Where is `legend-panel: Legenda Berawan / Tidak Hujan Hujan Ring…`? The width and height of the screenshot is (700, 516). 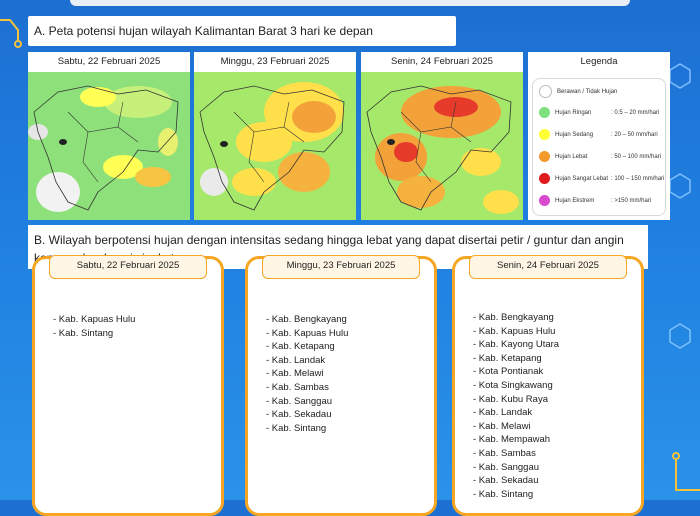
legend-panel: Legenda Berawan / Tidak Hujan Hujan Ring… is located at coordinates (599, 136).